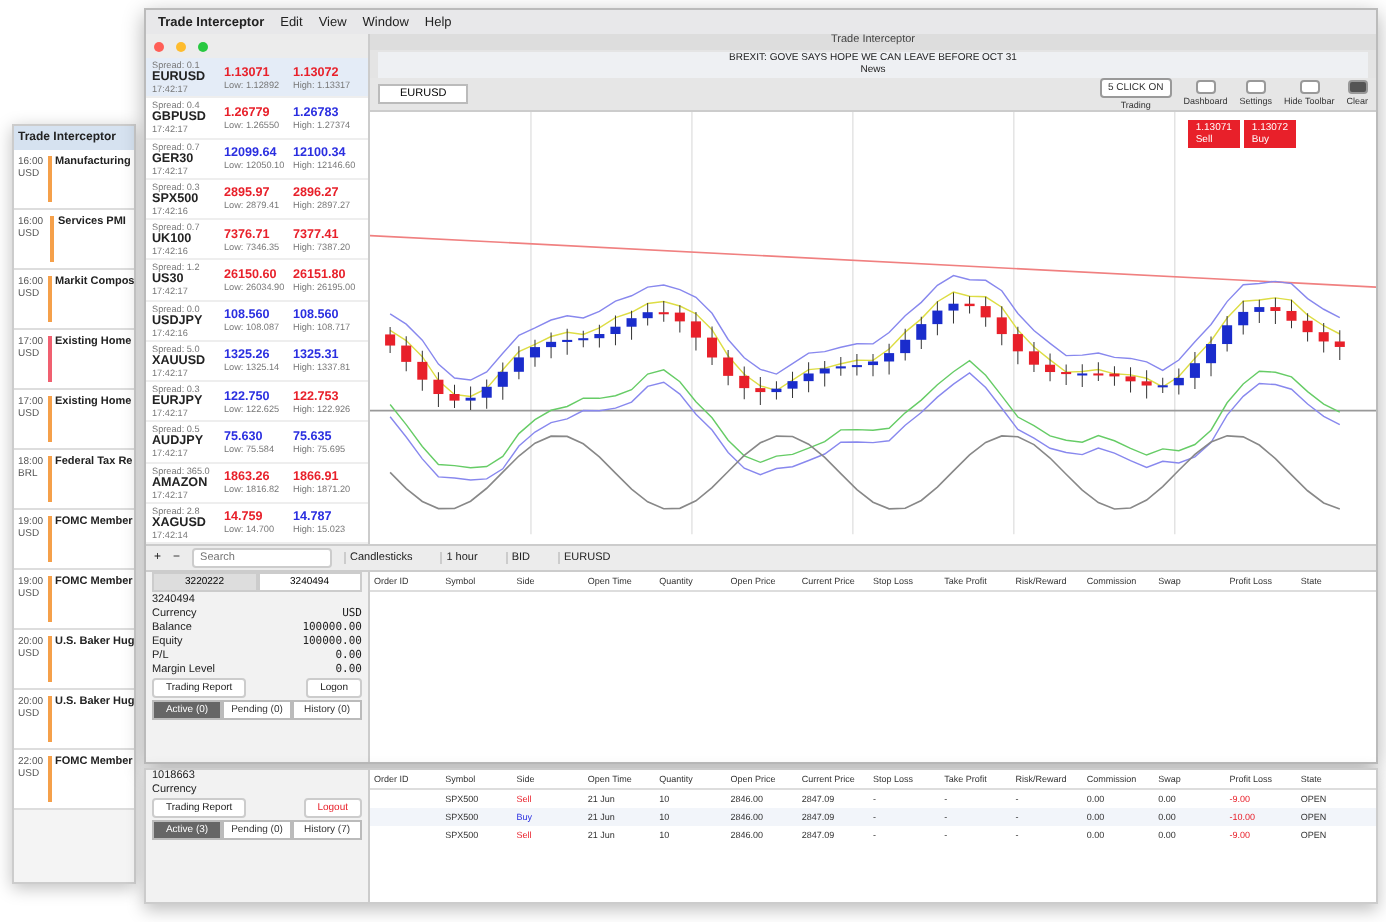 The width and height of the screenshot is (1386, 922). Describe the element at coordinates (181, 46) in the screenshot. I see `minimize-icon` at that location.